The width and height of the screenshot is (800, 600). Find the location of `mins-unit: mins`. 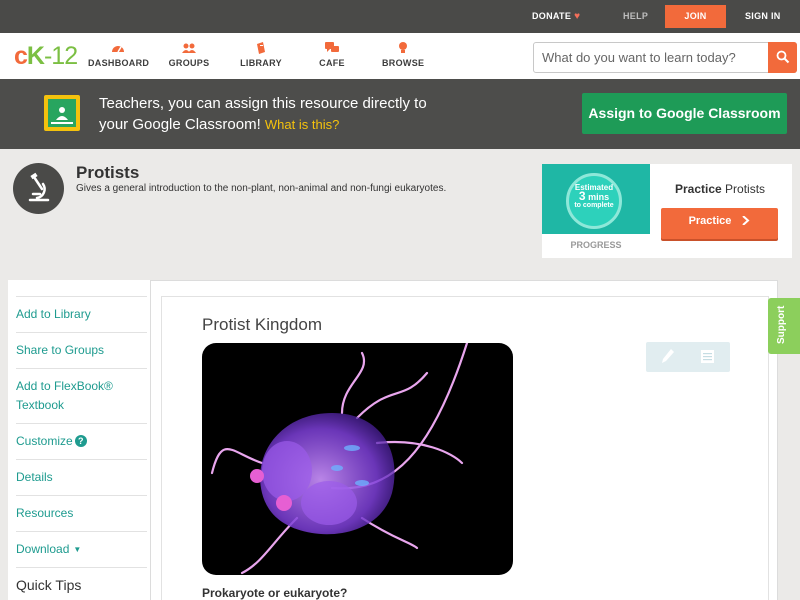

mins-unit: mins is located at coordinates (599, 197).